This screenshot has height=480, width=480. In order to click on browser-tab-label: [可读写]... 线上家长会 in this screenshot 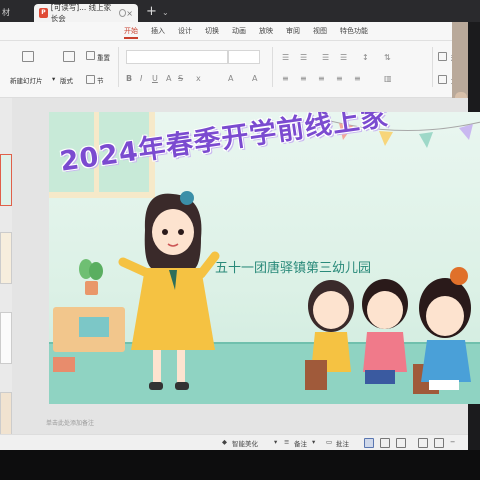, I will do `click(81, 13)`.